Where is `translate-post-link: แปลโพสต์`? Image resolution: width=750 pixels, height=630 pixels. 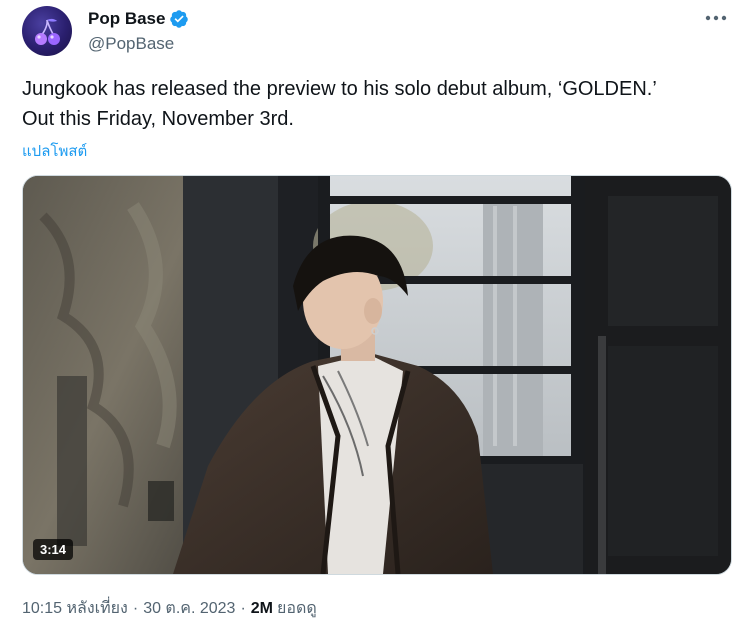 translate-post-link: แปลโพสต์ is located at coordinates (54, 151).